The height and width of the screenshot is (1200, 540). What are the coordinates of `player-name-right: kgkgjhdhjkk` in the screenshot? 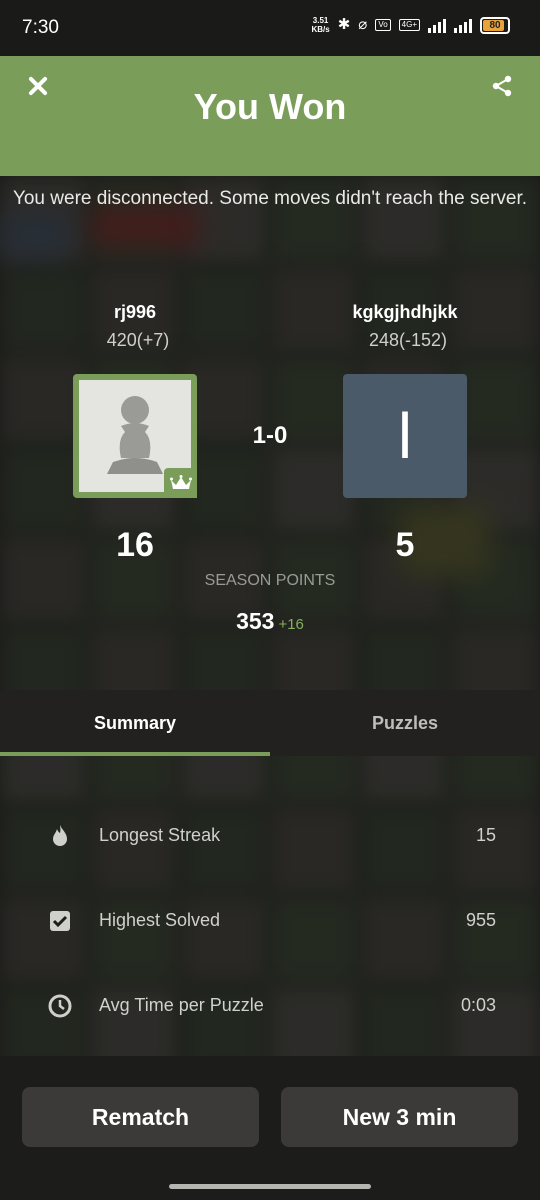 It's located at (405, 312).